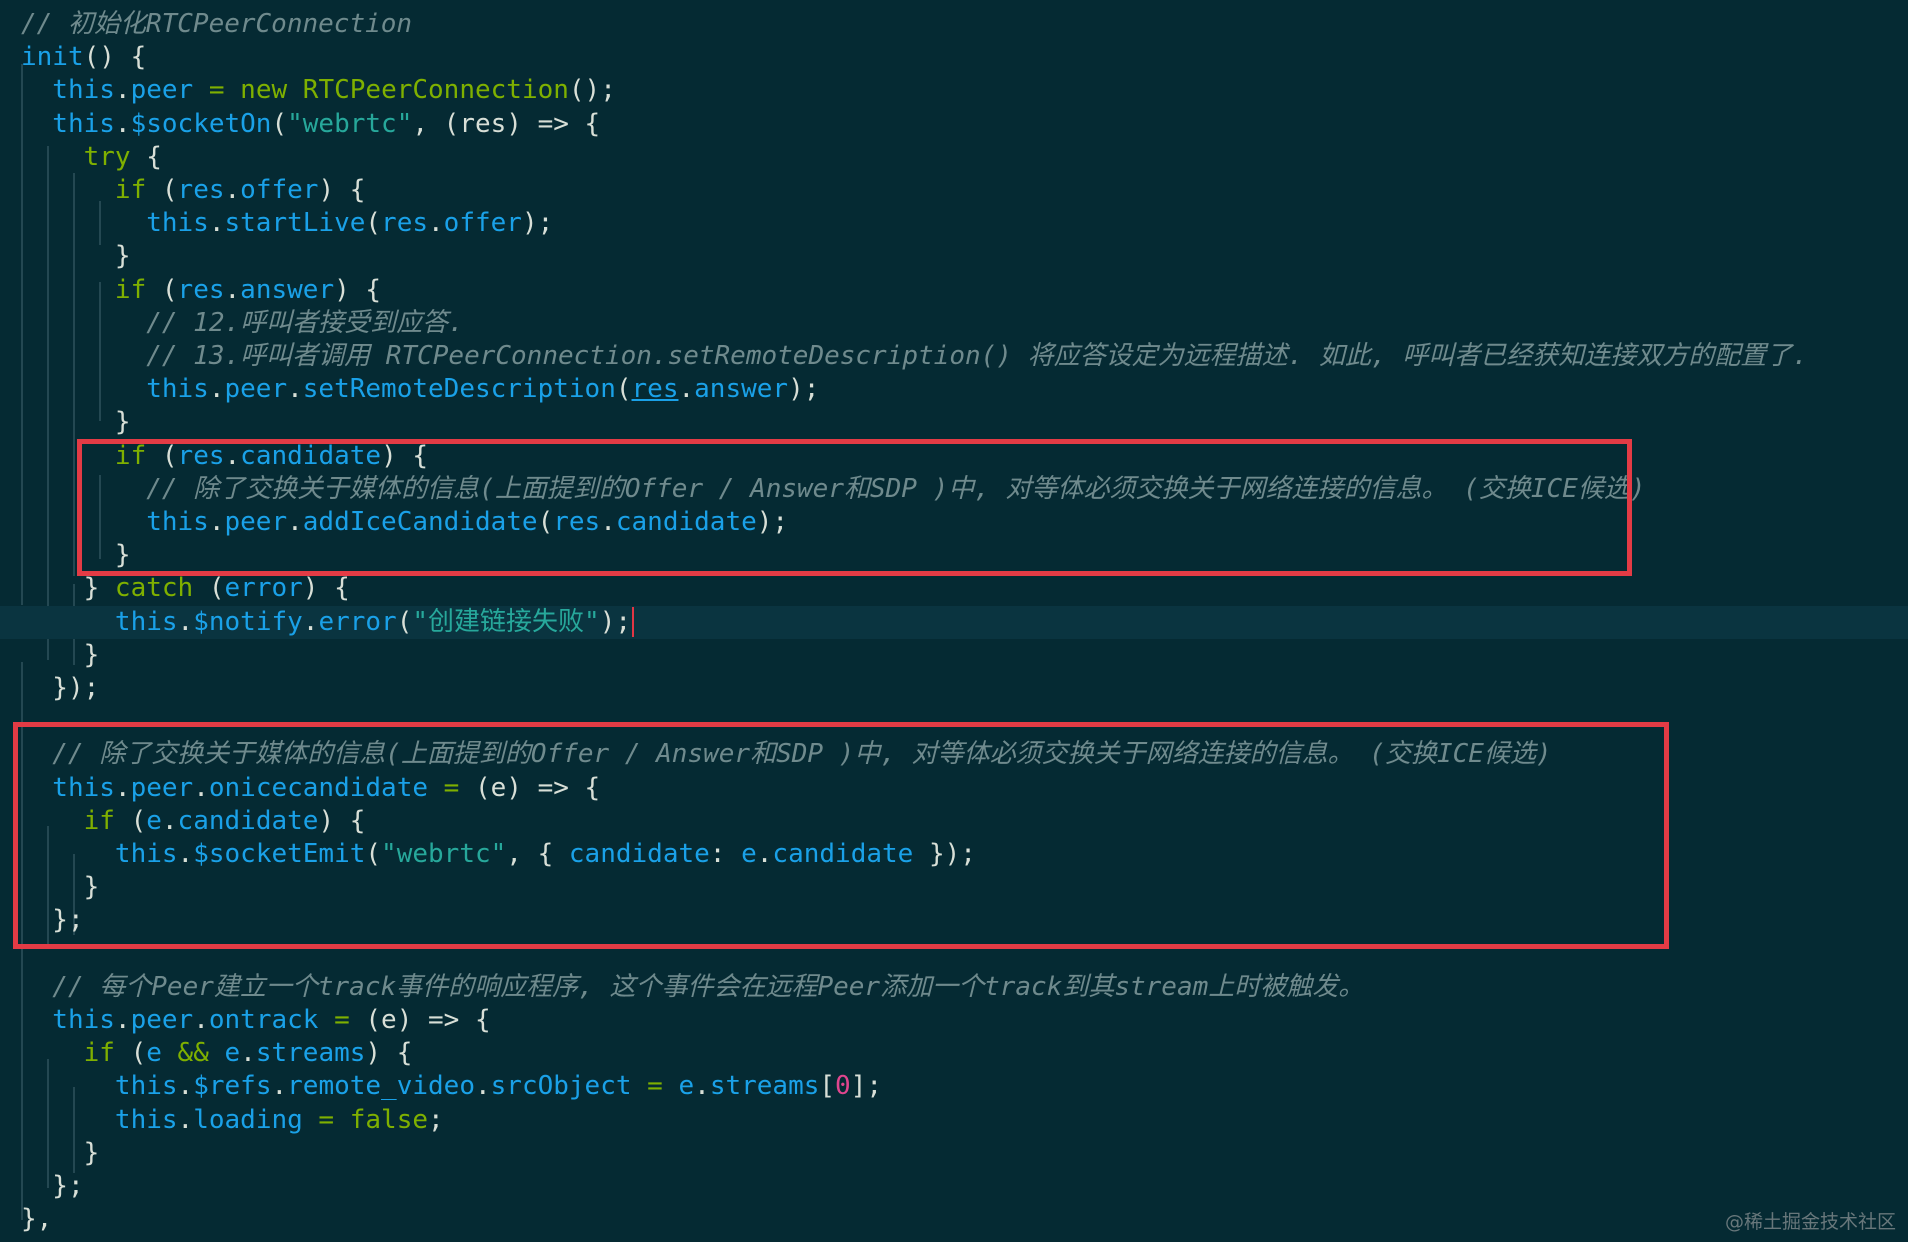 The width and height of the screenshot is (1908, 1242). I want to click on code-line: try {, so click(954, 157).